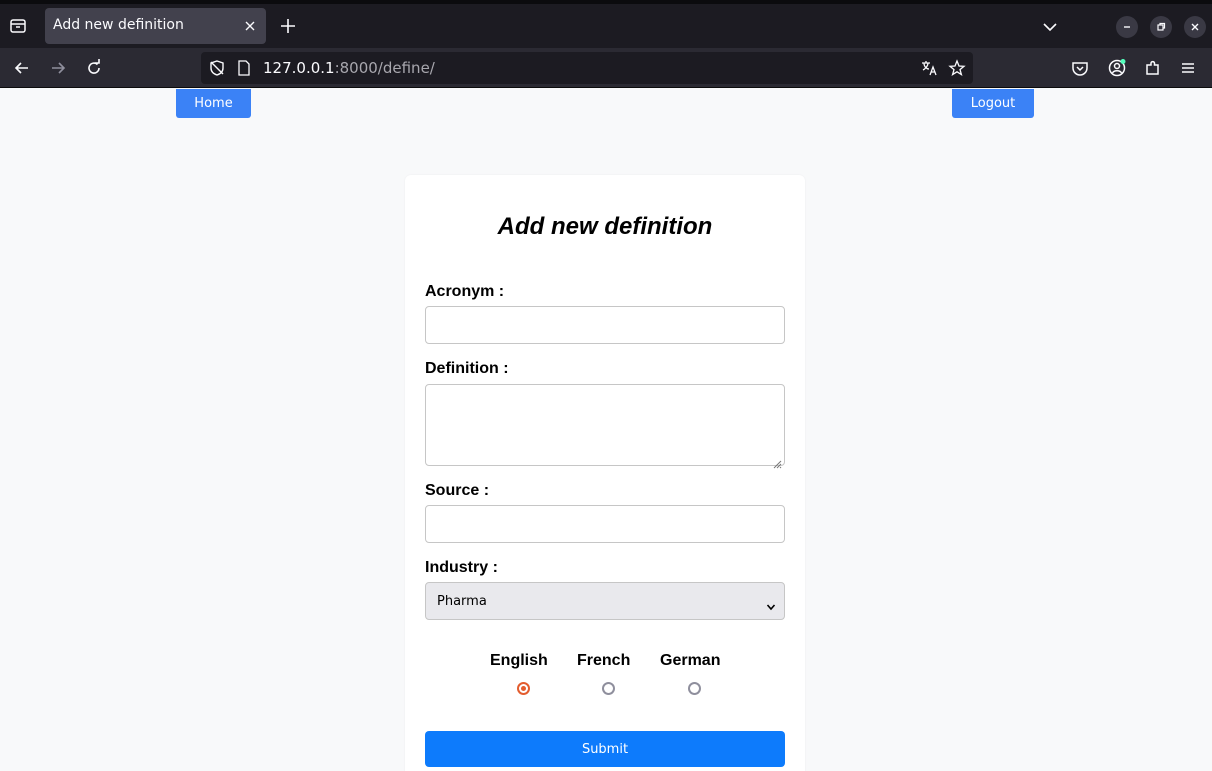  What do you see at coordinates (384, 68) in the screenshot?
I see `url-path: :8000/define/` at bounding box center [384, 68].